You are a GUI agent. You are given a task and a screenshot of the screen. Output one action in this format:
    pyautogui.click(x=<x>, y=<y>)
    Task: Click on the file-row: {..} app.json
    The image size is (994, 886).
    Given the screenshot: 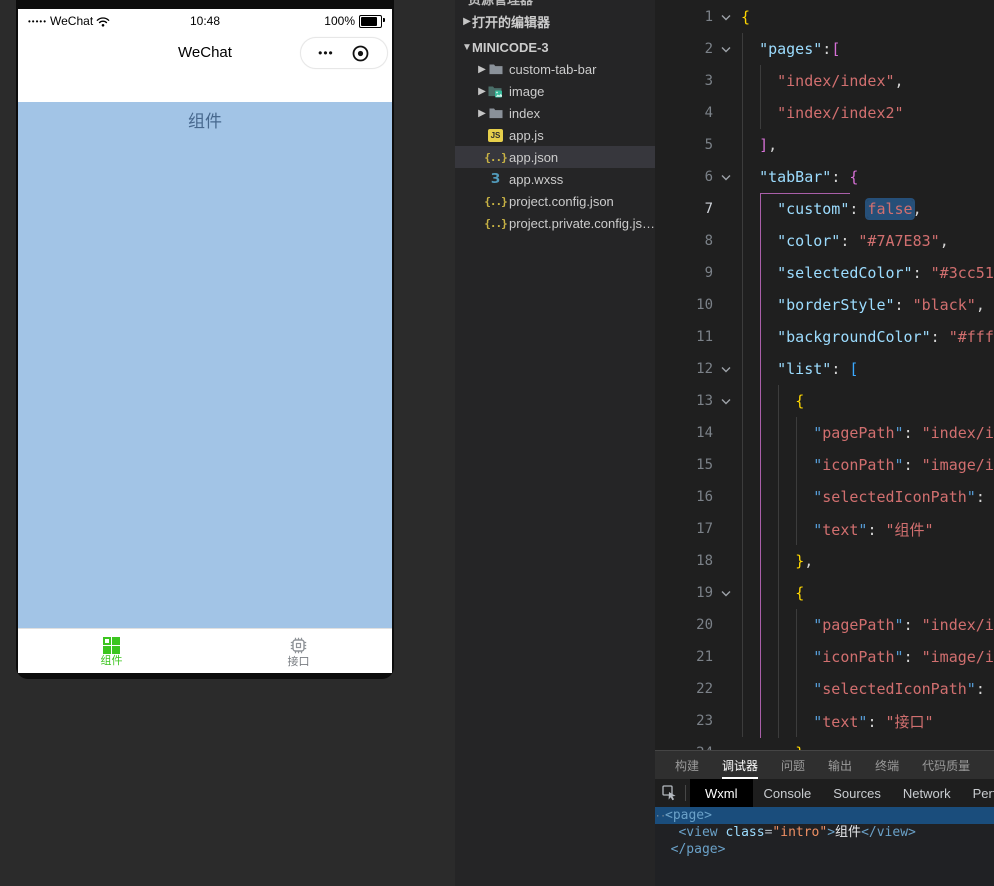 What is the action you would take?
    pyautogui.click(x=555, y=157)
    